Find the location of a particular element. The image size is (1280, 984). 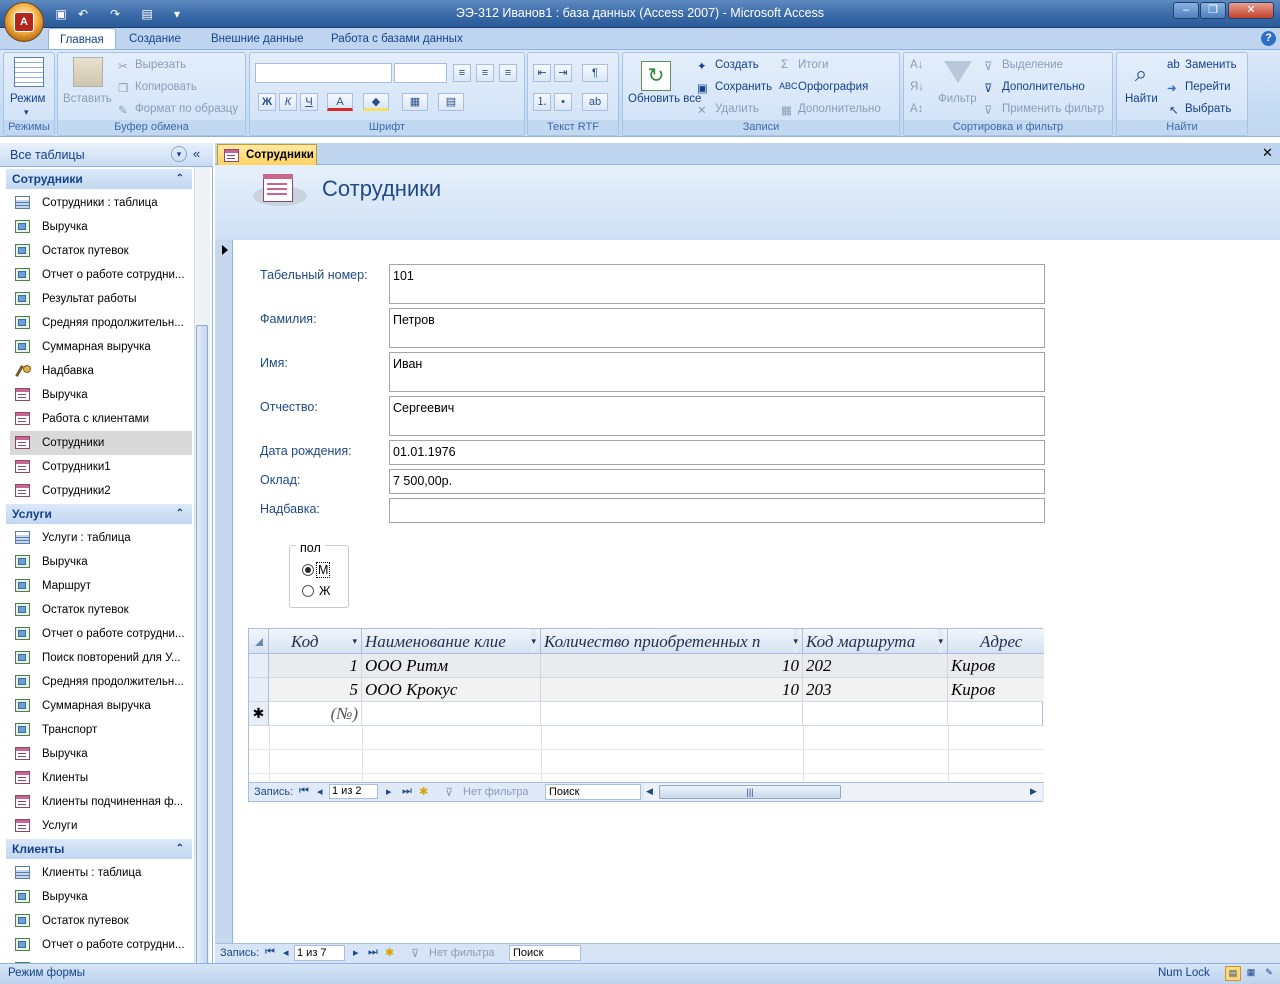

customize-qat-icon: ▾ is located at coordinates (177, 14).